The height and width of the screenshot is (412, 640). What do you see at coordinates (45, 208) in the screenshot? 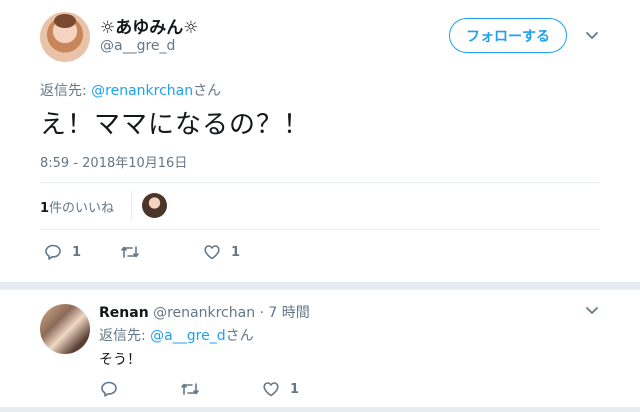
I see `likes-count: 1` at bounding box center [45, 208].